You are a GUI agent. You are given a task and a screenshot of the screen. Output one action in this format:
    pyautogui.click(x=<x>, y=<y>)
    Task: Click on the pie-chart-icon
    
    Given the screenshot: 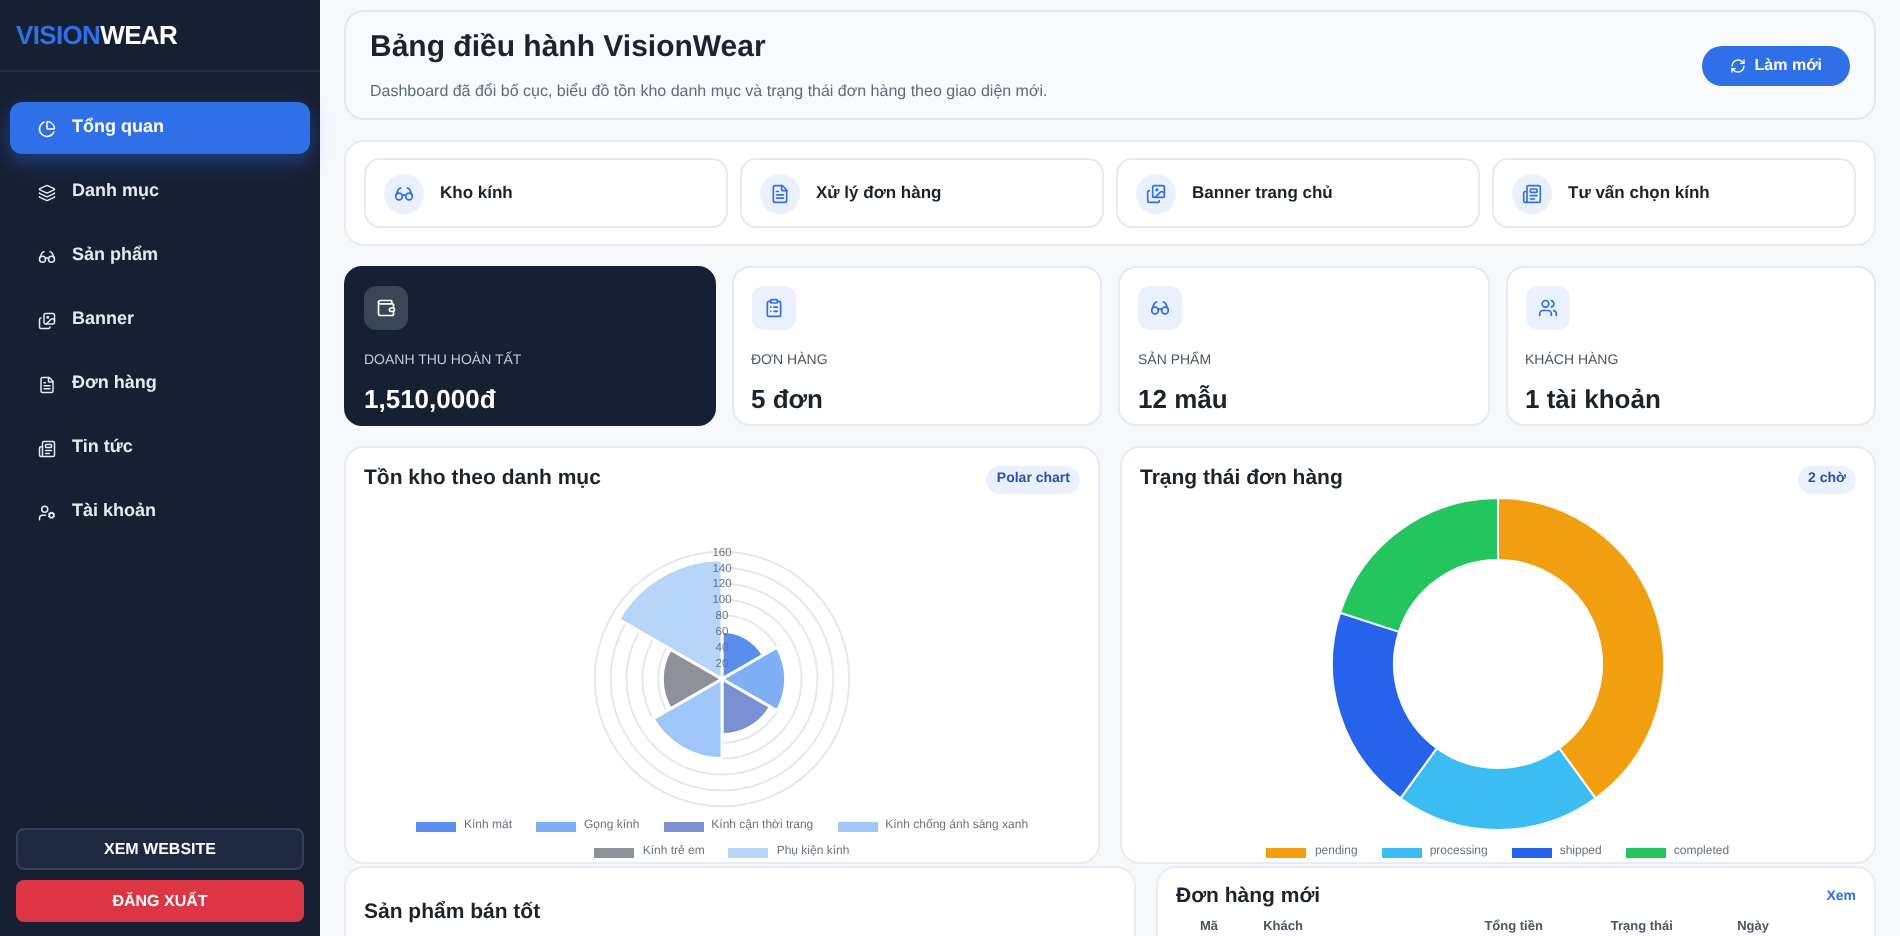 What is the action you would take?
    pyautogui.click(x=47, y=128)
    